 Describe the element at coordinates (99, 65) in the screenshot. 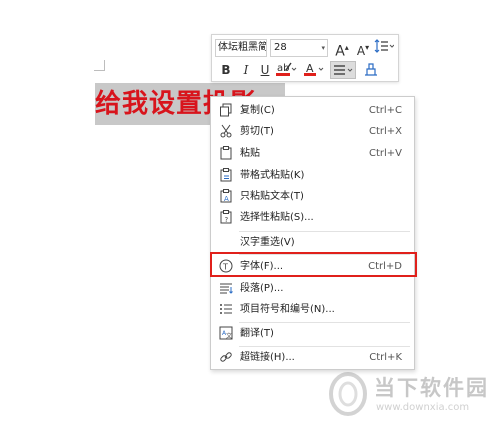

I see `page-margin-corner` at that location.